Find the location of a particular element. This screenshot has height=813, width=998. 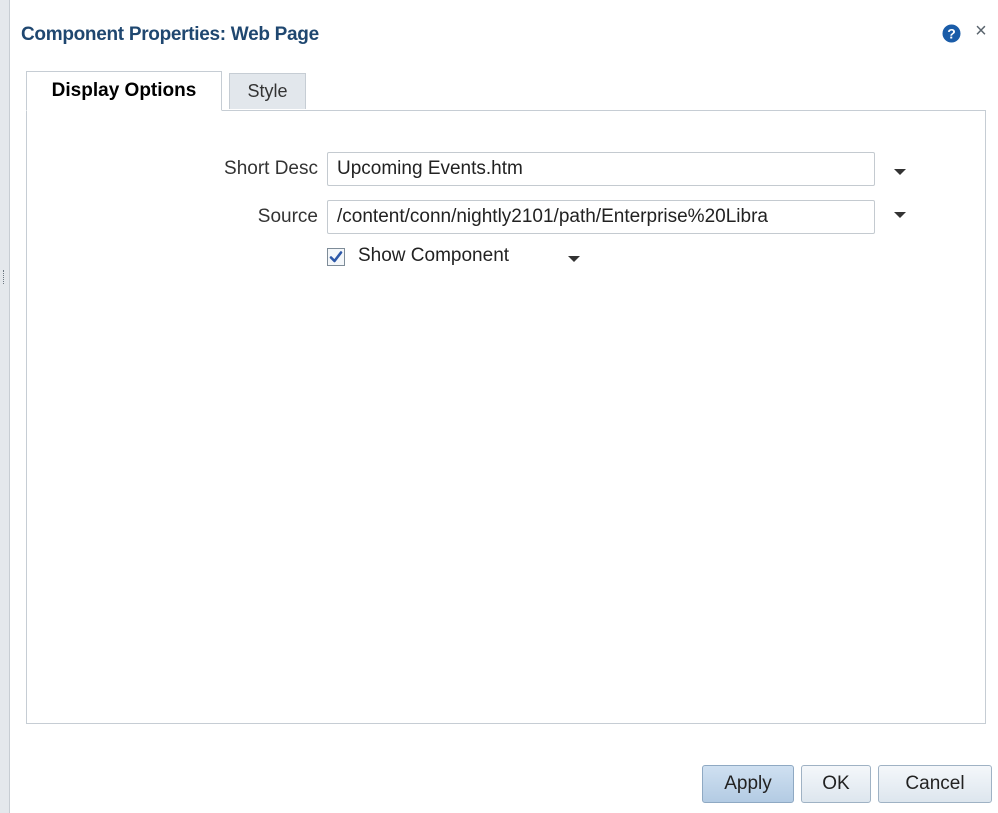

show-component-dropdown-icon is located at coordinates (574, 259).